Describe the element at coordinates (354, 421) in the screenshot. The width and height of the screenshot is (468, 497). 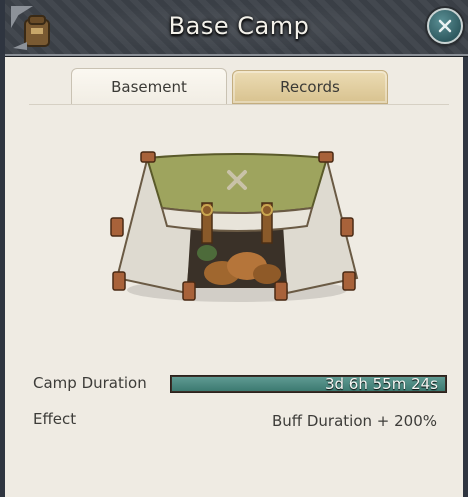
I see `effect-value: Buff Duration + 200%` at that location.